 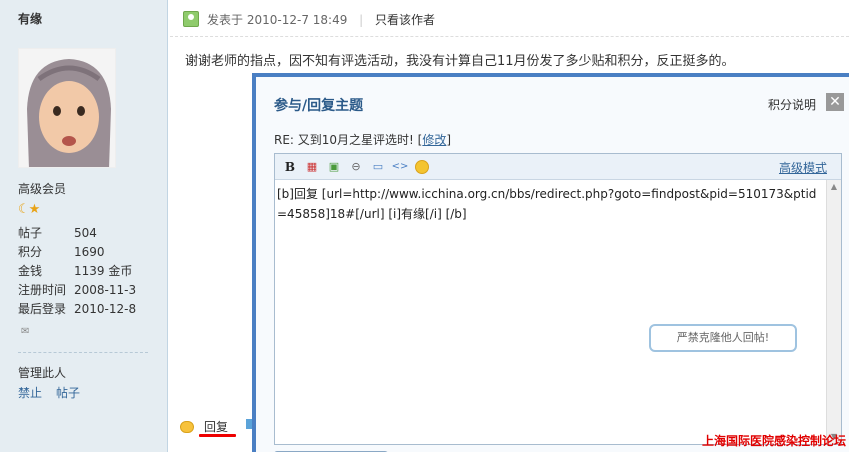 I want to click on smiley-icon, so click(x=422, y=166).